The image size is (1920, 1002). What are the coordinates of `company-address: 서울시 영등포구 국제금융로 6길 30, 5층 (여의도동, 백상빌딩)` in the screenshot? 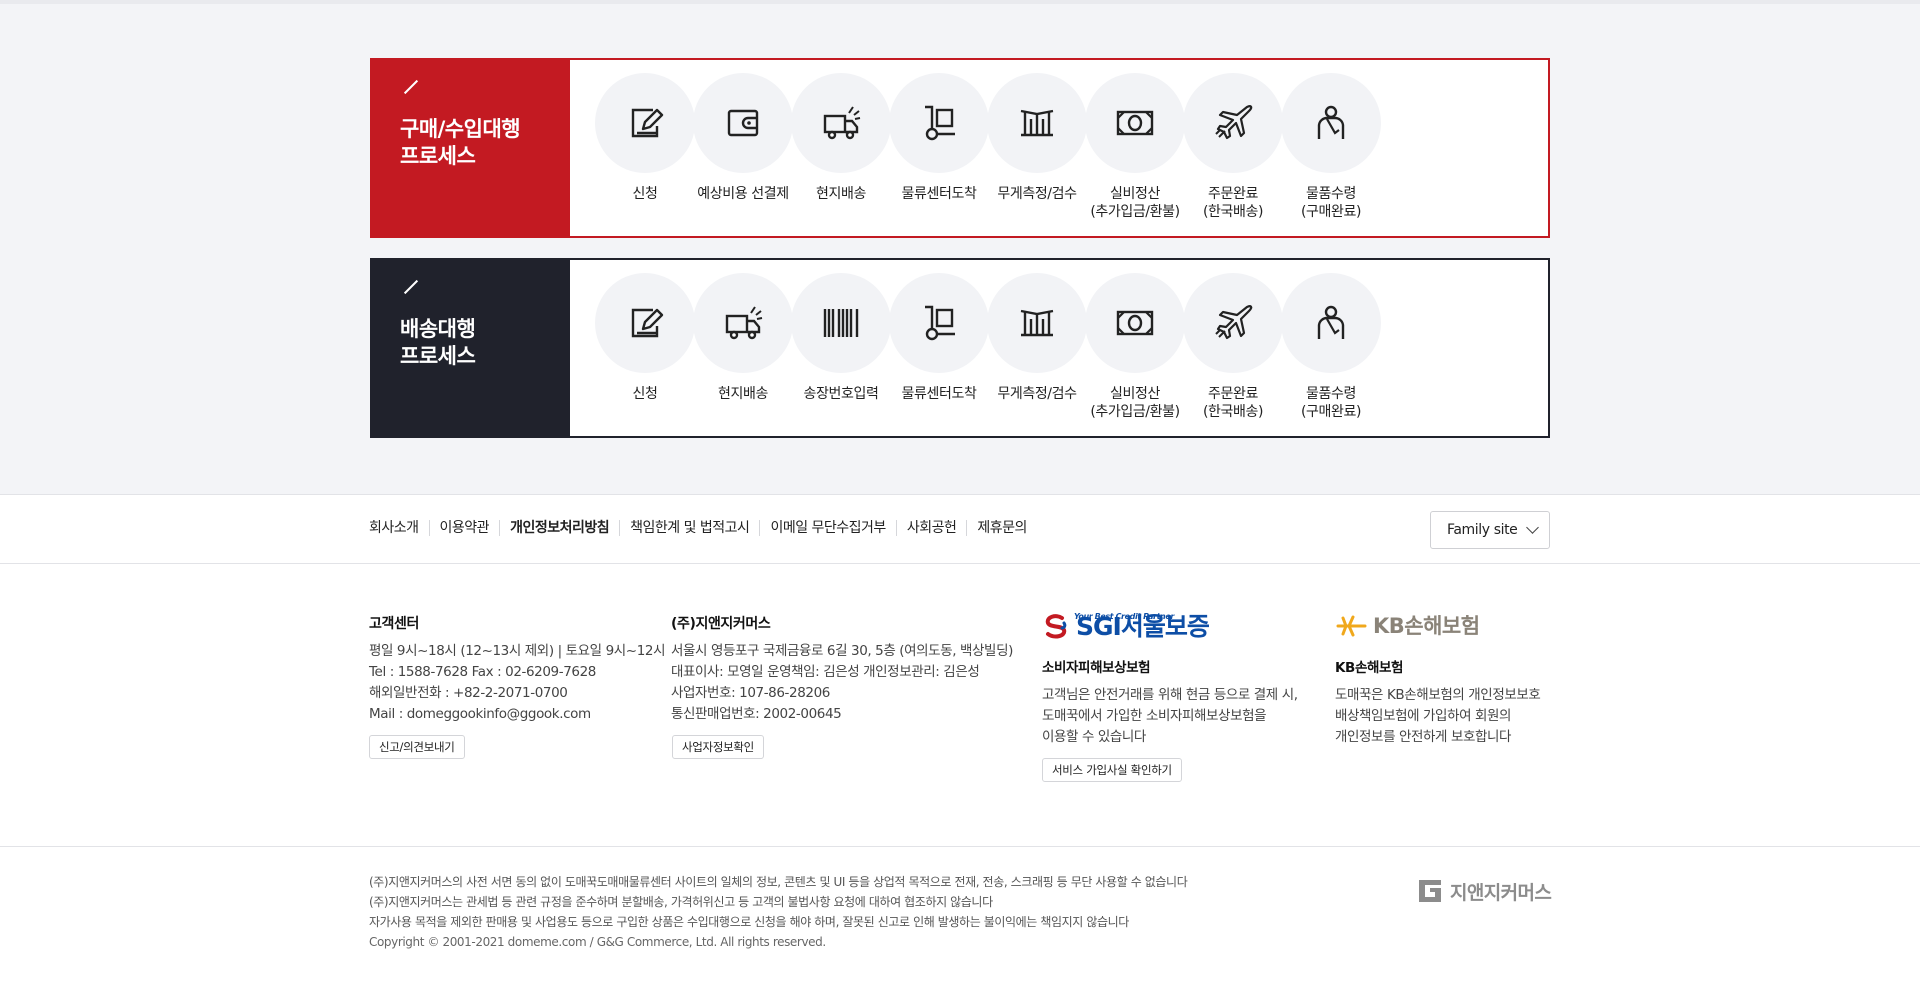 It's located at (842, 651).